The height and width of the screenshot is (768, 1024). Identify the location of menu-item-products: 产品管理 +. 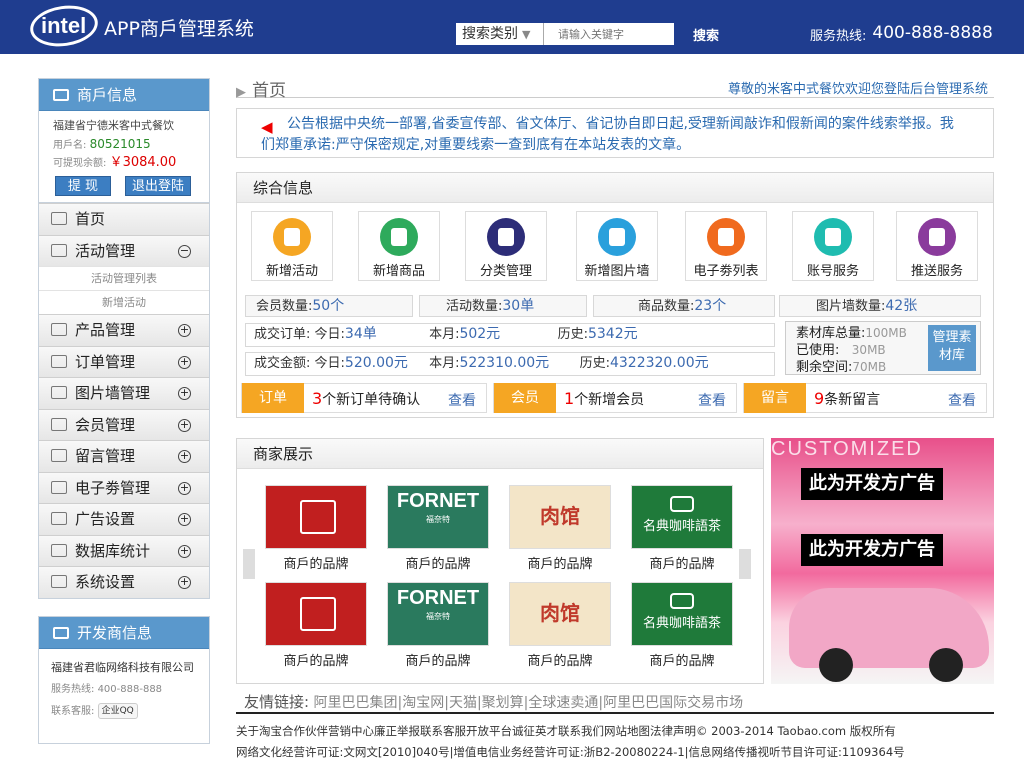
(124, 330).